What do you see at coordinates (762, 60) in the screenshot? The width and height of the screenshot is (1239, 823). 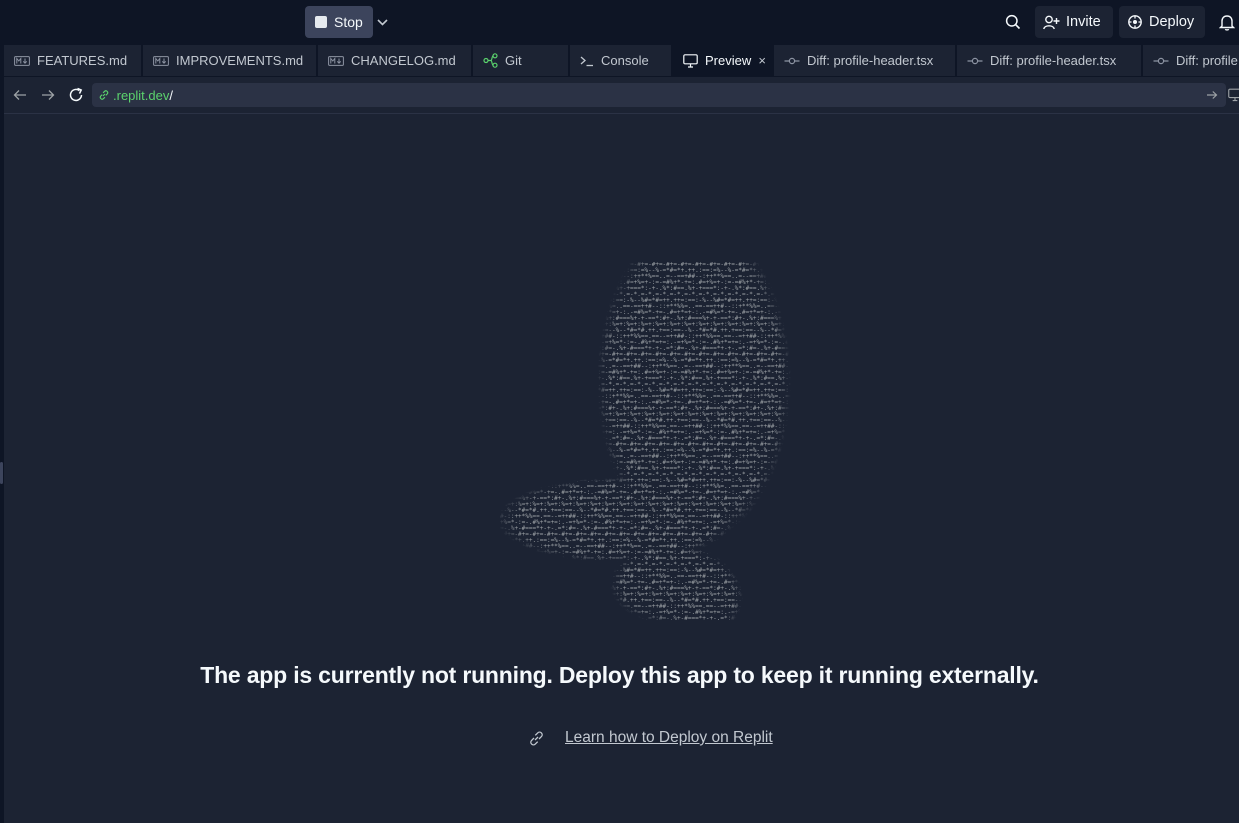 I see `close-tab-icon: ×` at bounding box center [762, 60].